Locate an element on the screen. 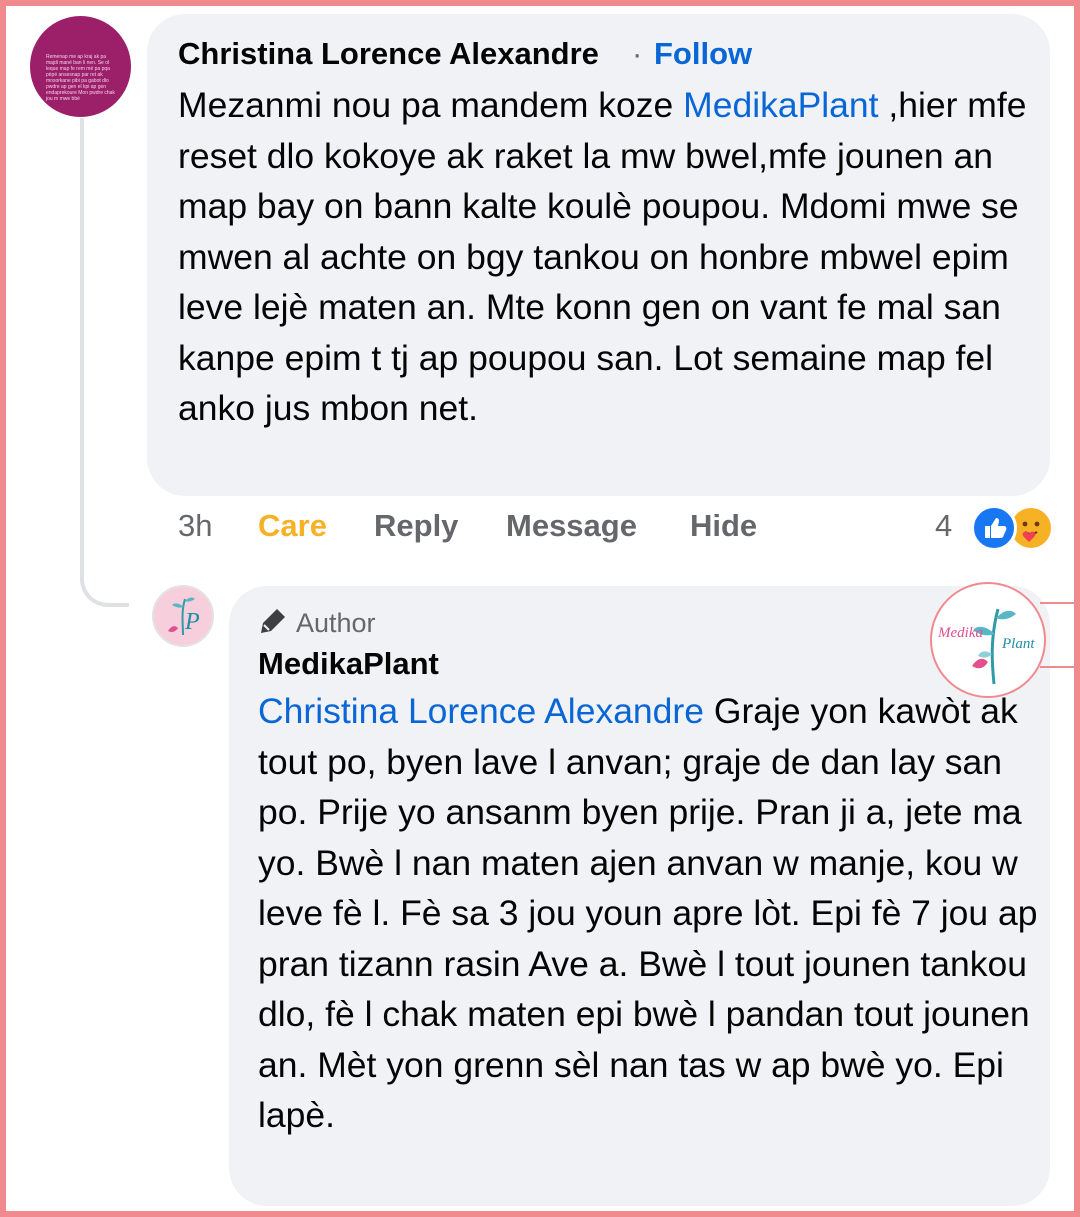 This screenshot has height=1217, width=1080. comment-text-start: Mezanmi nou pa mandem koze is located at coordinates (431, 105).